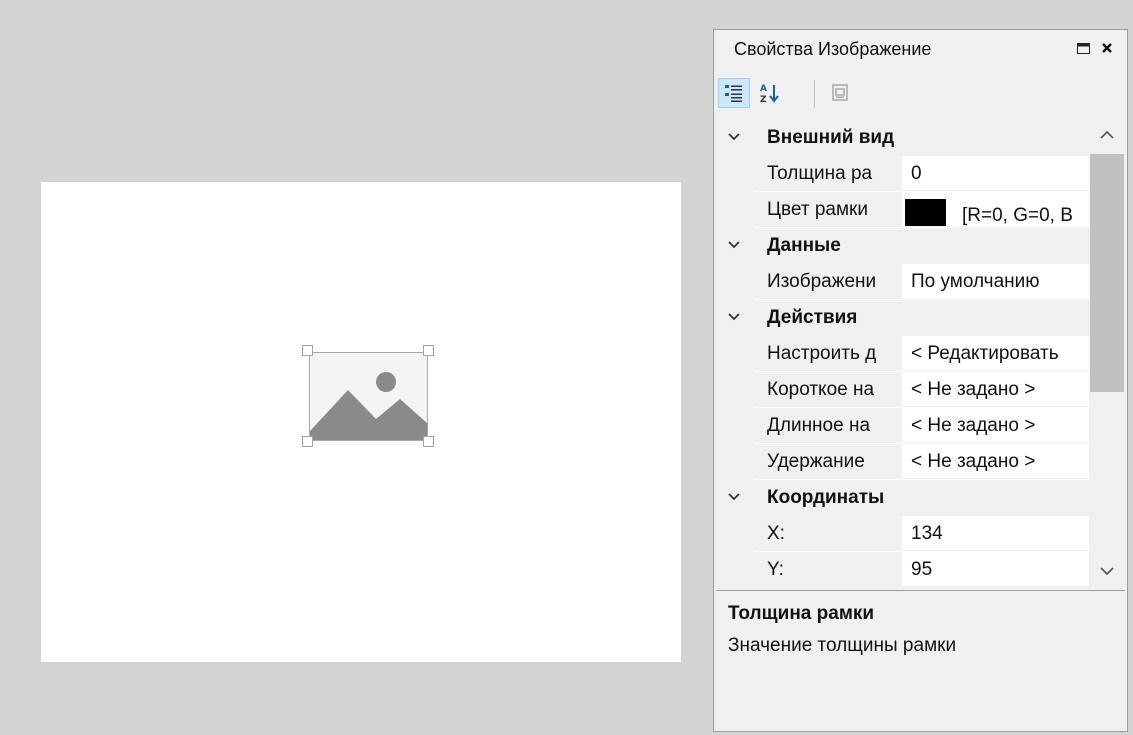 Image resolution: width=1133 pixels, height=735 pixels. What do you see at coordinates (920, 660) in the screenshot?
I see `description-pane: Толщина рамки Значение толщины рамки` at bounding box center [920, 660].